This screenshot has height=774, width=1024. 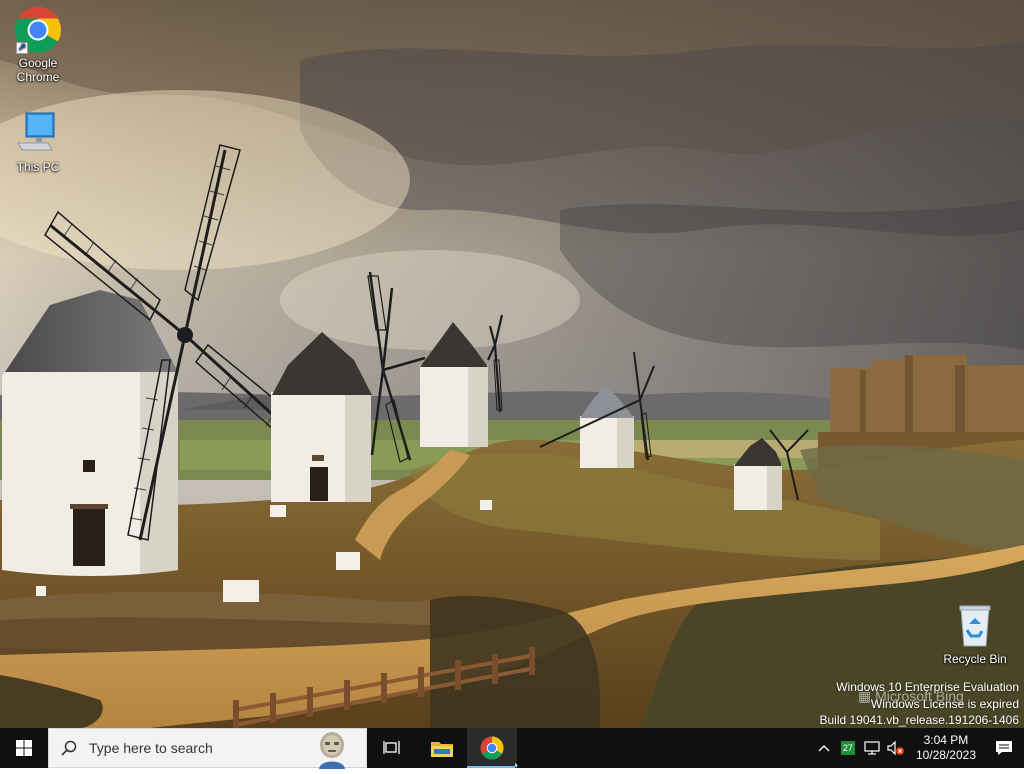 I want to click on chrome-taskbar-button, so click(x=492, y=748).